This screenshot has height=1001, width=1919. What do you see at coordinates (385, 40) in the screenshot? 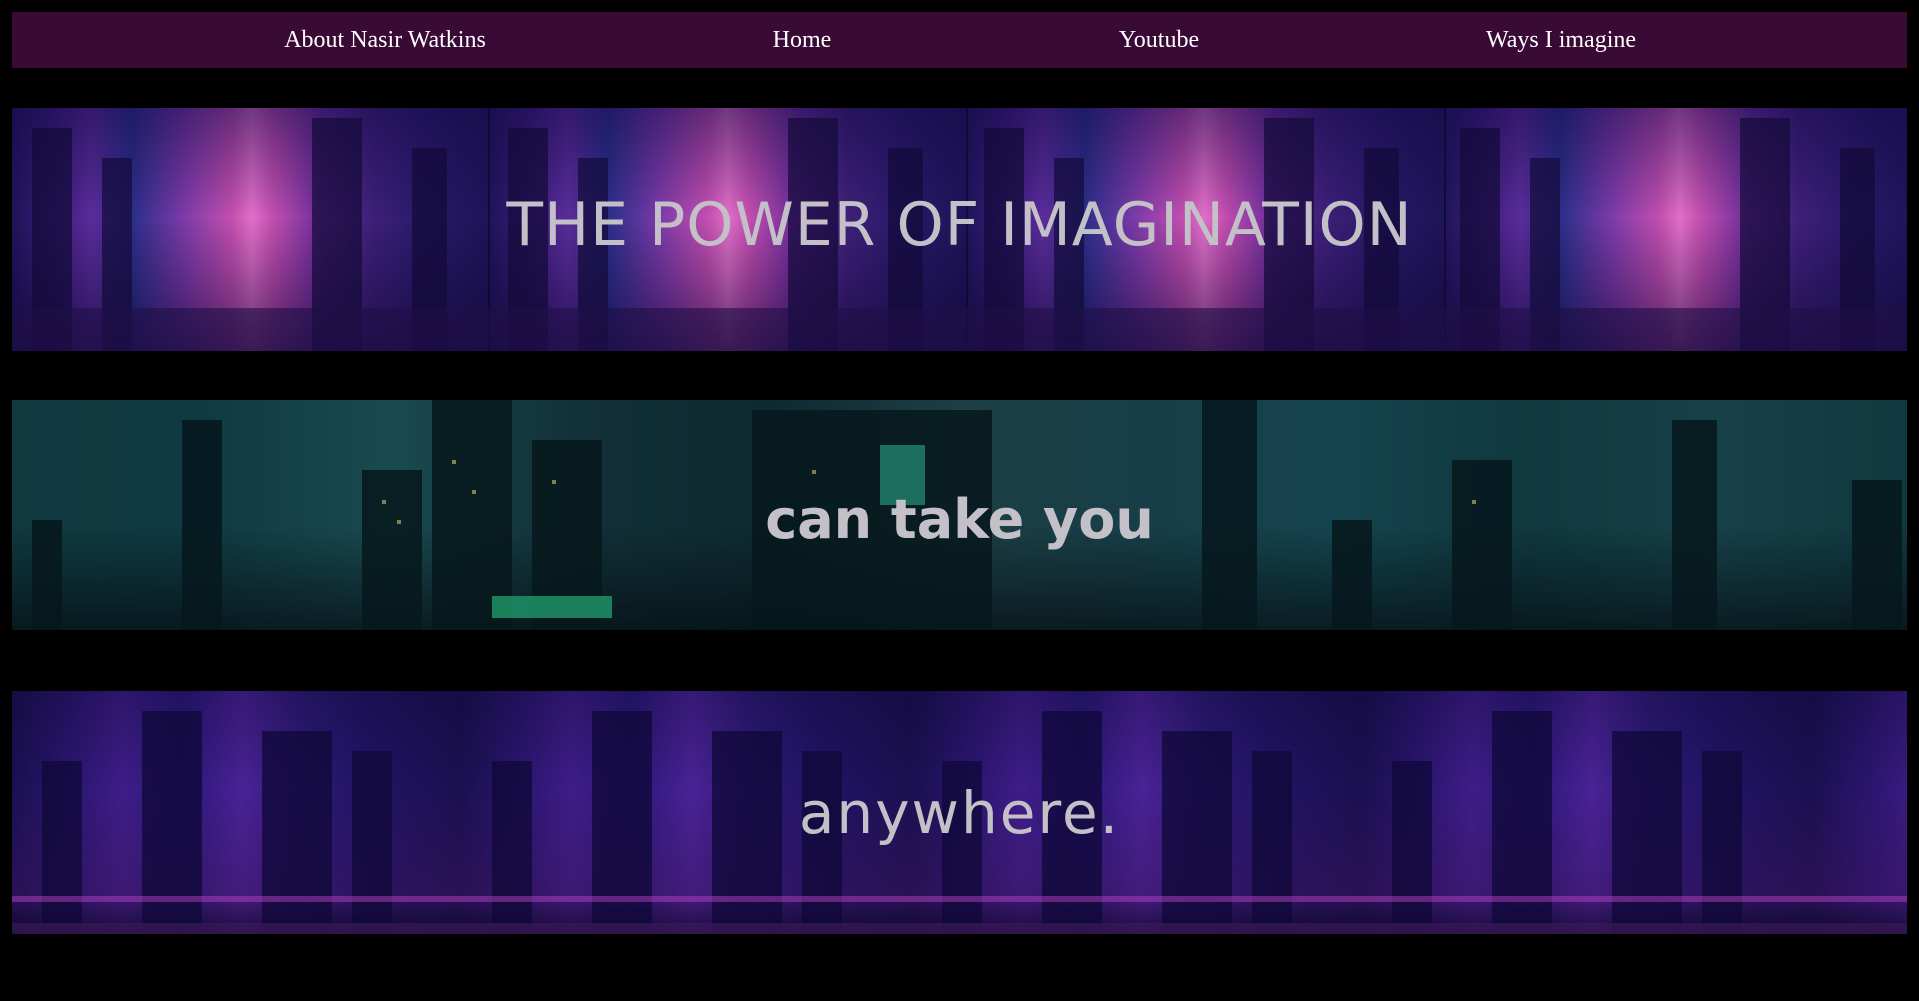
I see `nav-link-about-nasir-watkins: About Nasir Watkins` at bounding box center [385, 40].